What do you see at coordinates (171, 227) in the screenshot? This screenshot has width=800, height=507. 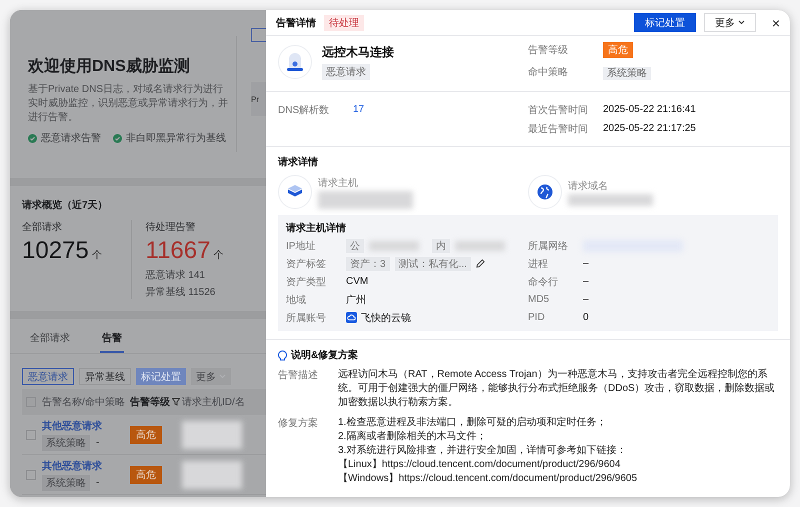 I see `stat-label: 待处理告警` at bounding box center [171, 227].